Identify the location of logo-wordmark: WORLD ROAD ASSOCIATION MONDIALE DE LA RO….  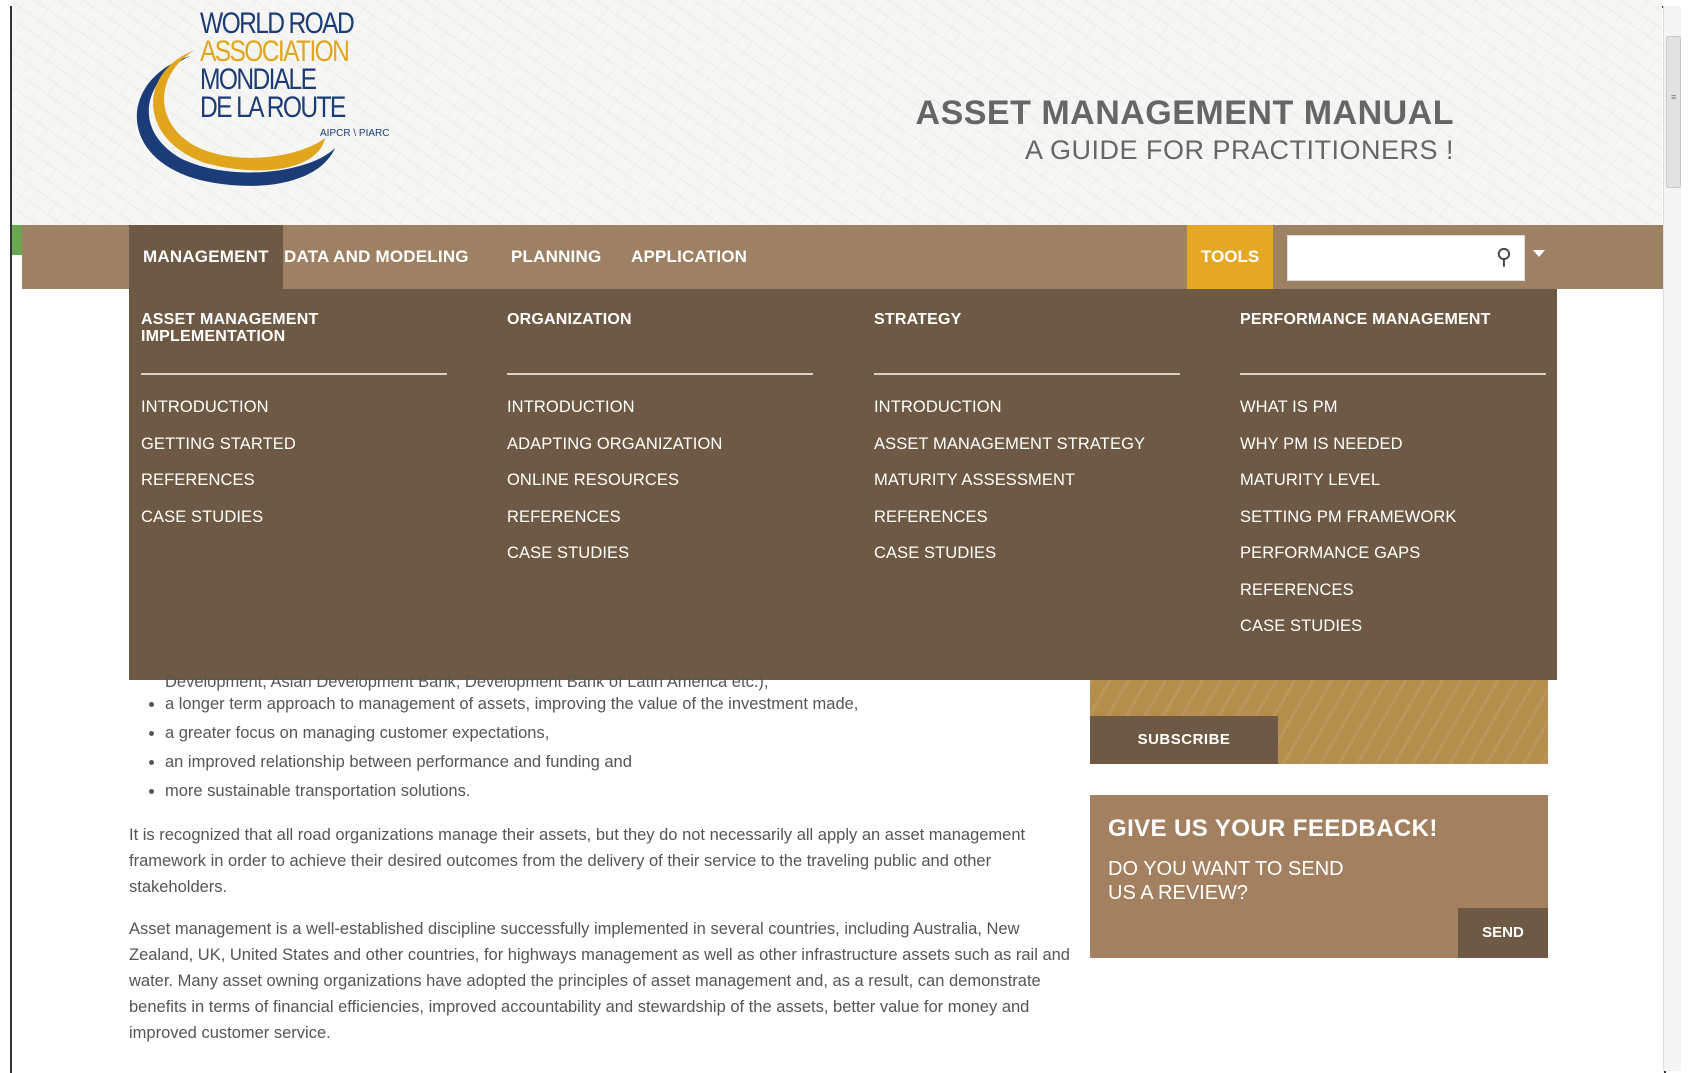
(277, 65).